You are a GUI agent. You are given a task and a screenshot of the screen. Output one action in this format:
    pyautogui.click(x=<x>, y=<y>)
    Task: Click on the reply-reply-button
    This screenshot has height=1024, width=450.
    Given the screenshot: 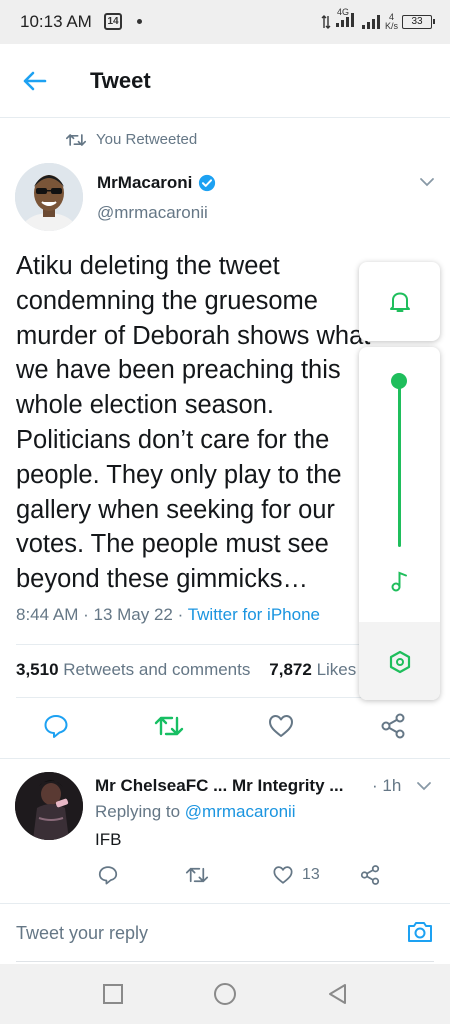 What is the action you would take?
    pyautogui.click(x=108, y=875)
    